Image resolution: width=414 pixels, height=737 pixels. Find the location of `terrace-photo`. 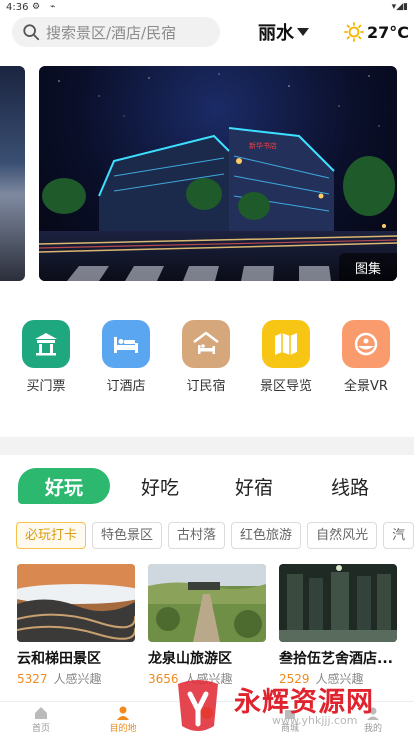

terrace-photo is located at coordinates (76, 603).